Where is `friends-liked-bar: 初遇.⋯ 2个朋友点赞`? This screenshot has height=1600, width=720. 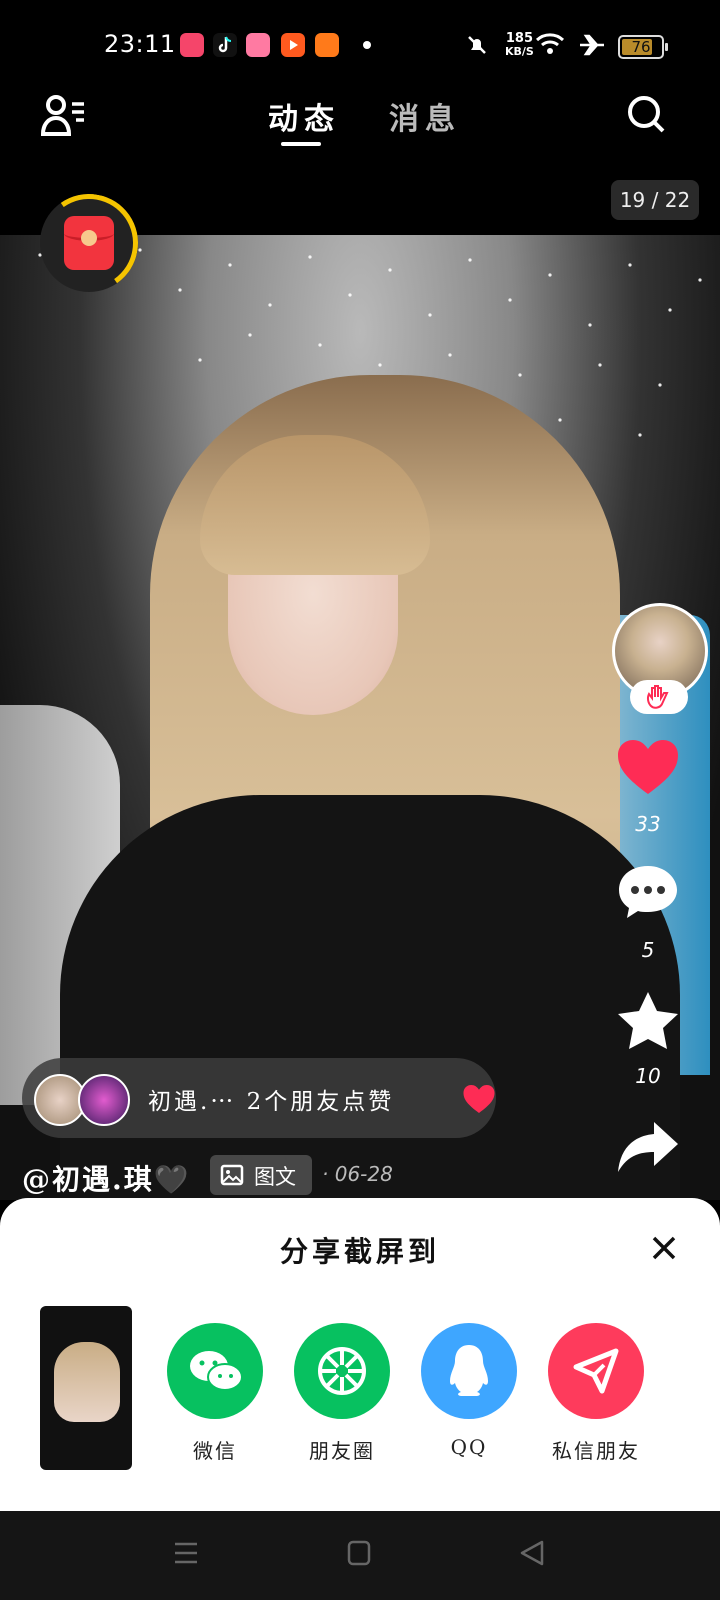 friends-liked-bar: 初遇.⋯ 2个朋友点赞 is located at coordinates (259, 1098).